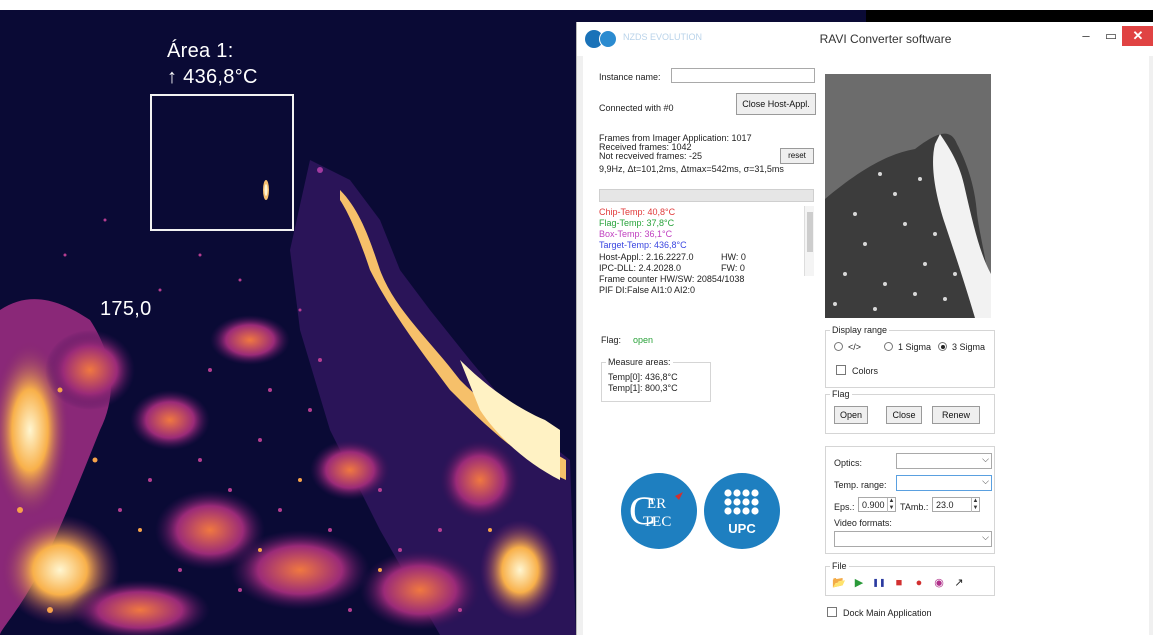 This screenshot has width=1153, height=635. What do you see at coordinates (956, 504) in the screenshot?
I see `ambient-temp-input: 23.0 ▲ ▼` at bounding box center [956, 504].